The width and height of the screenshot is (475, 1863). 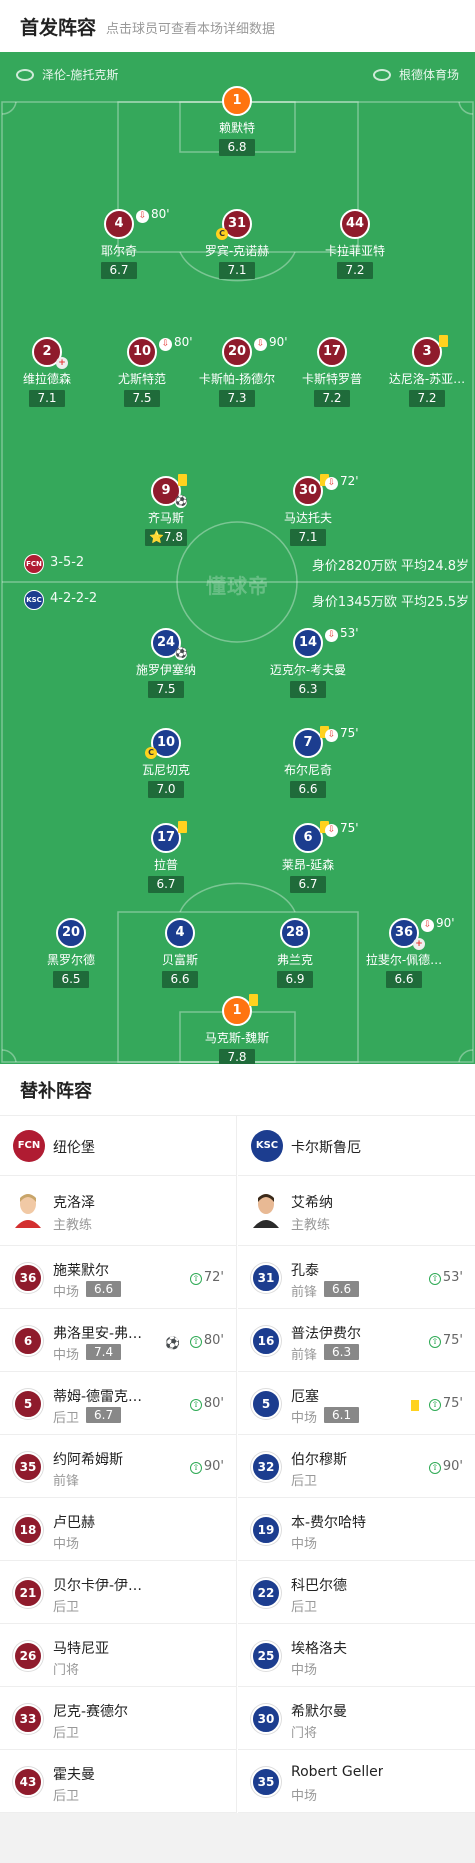 I want to click on player-home-6: 20 ⇩ 90' 卡斯帕-扬德尔 7.3, so click(x=237, y=371).